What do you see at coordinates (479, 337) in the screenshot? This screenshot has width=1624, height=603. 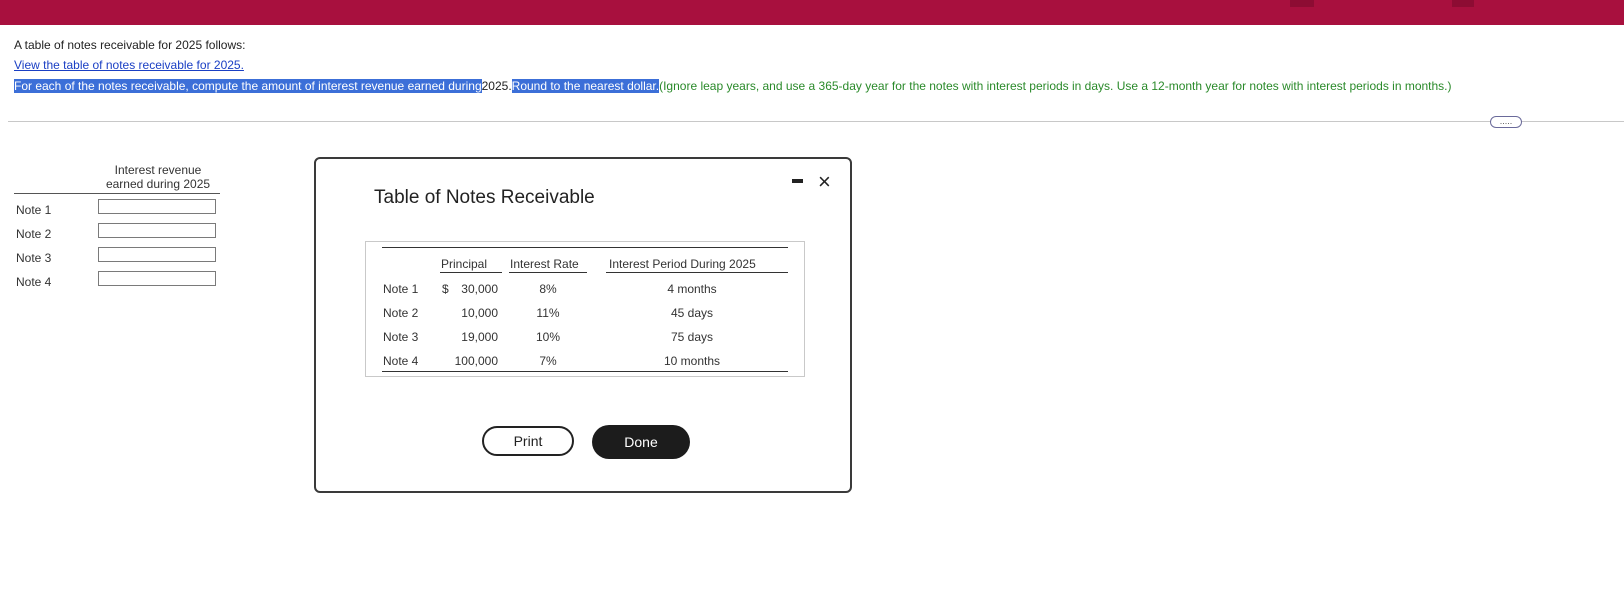 I see `principal-value: 19,000` at bounding box center [479, 337].